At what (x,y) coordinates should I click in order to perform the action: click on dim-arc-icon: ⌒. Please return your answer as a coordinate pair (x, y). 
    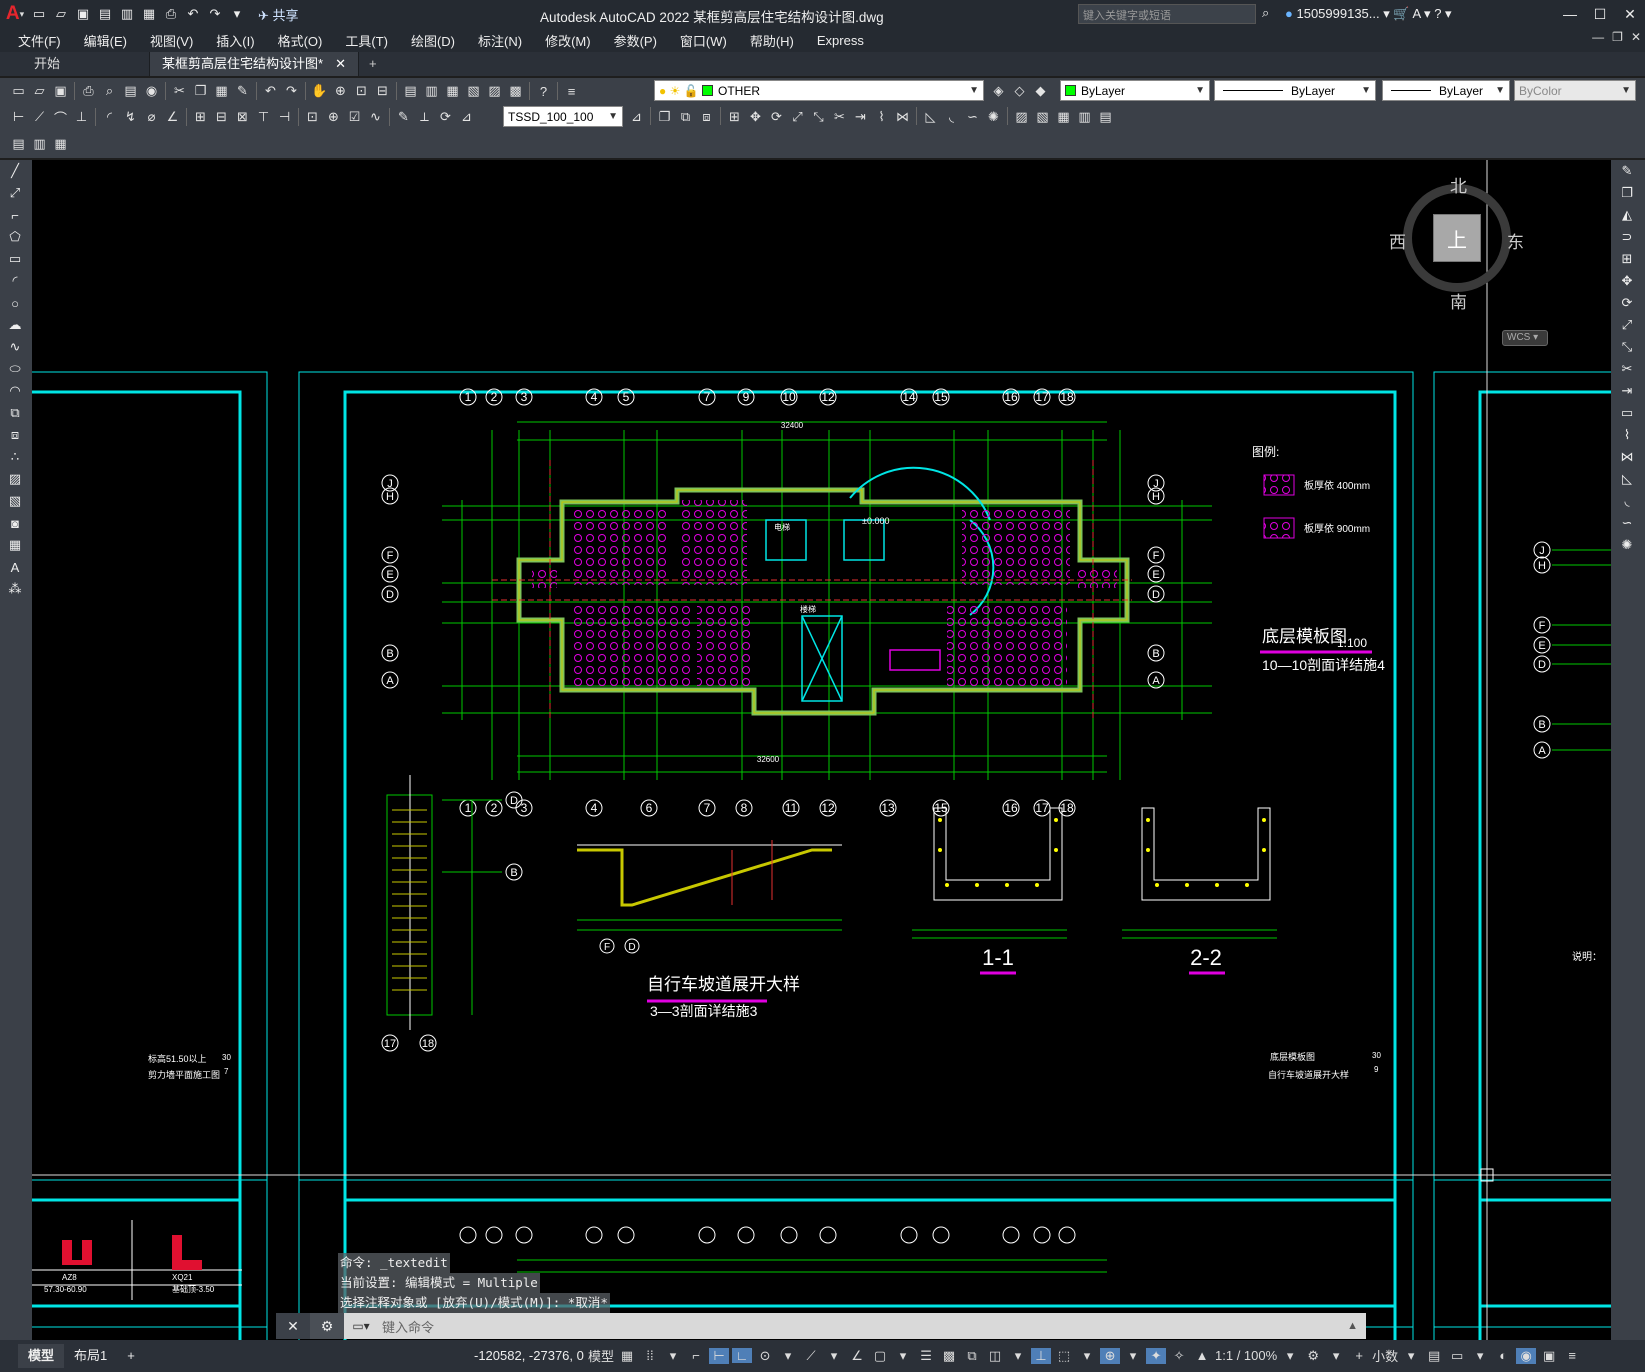
    Looking at the image, I should click on (60, 117).